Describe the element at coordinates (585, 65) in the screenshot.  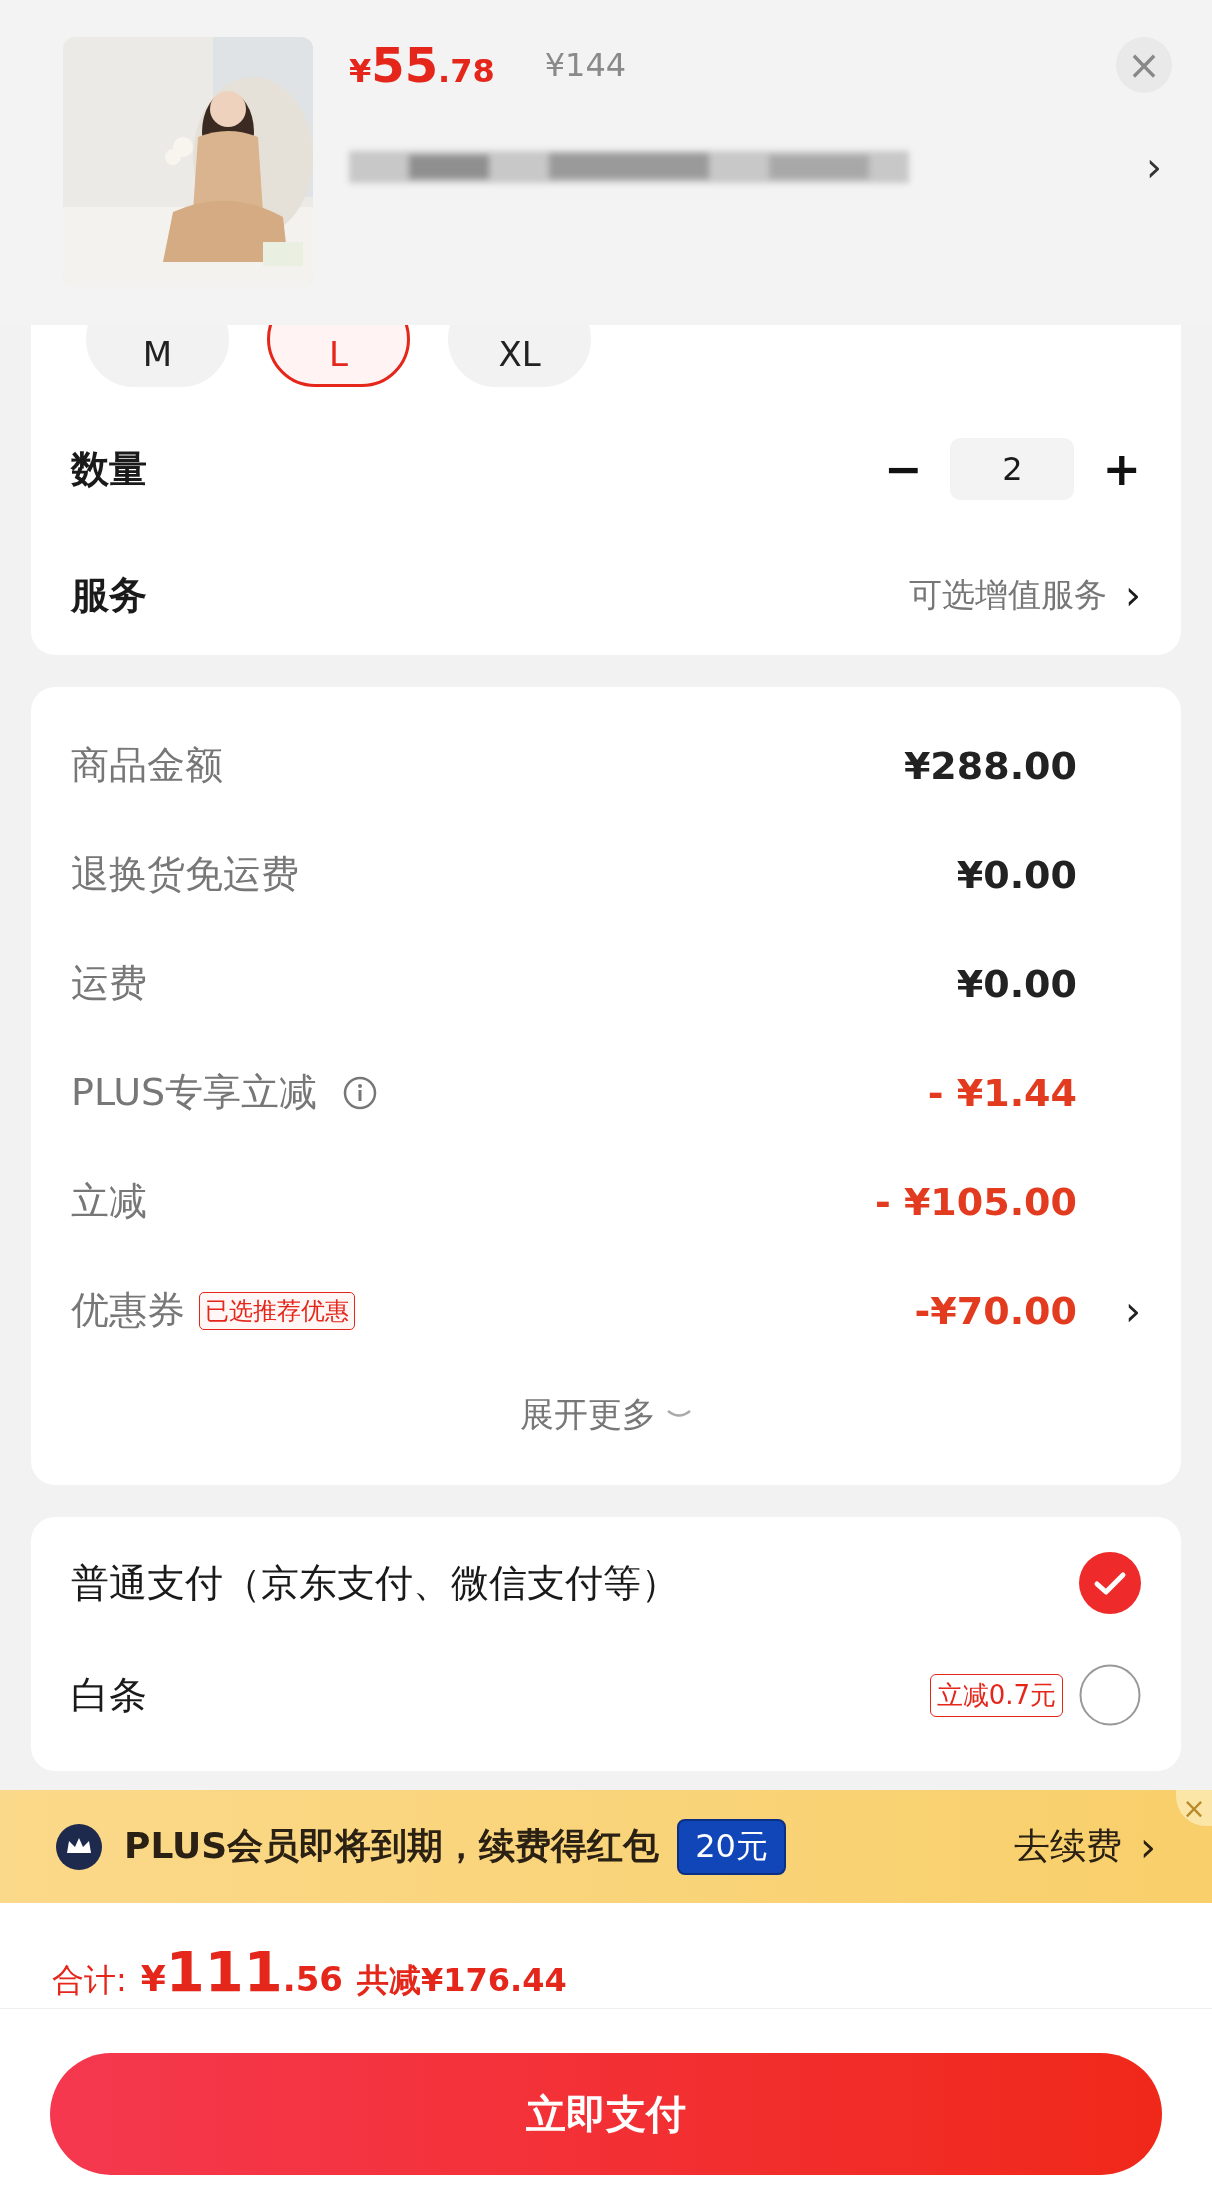
I see `original-price: ¥144` at that location.